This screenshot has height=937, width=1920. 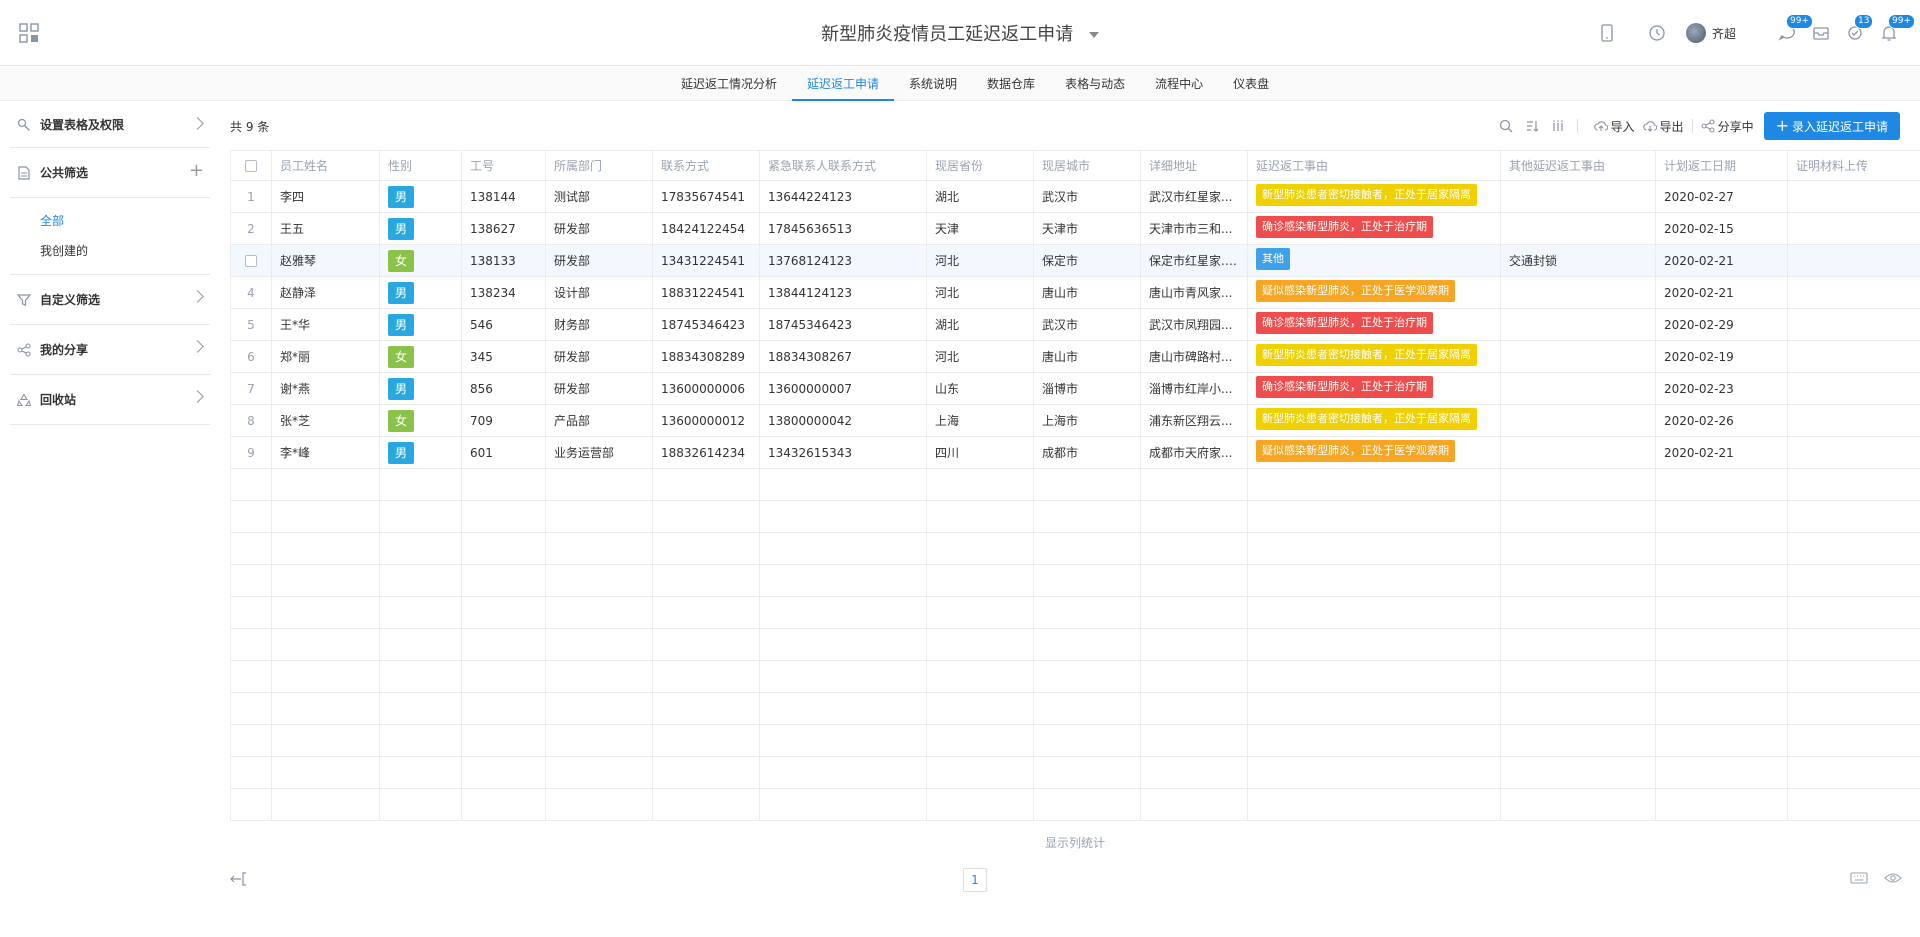 I want to click on name-cell: 赵雅琴, so click(x=325, y=260).